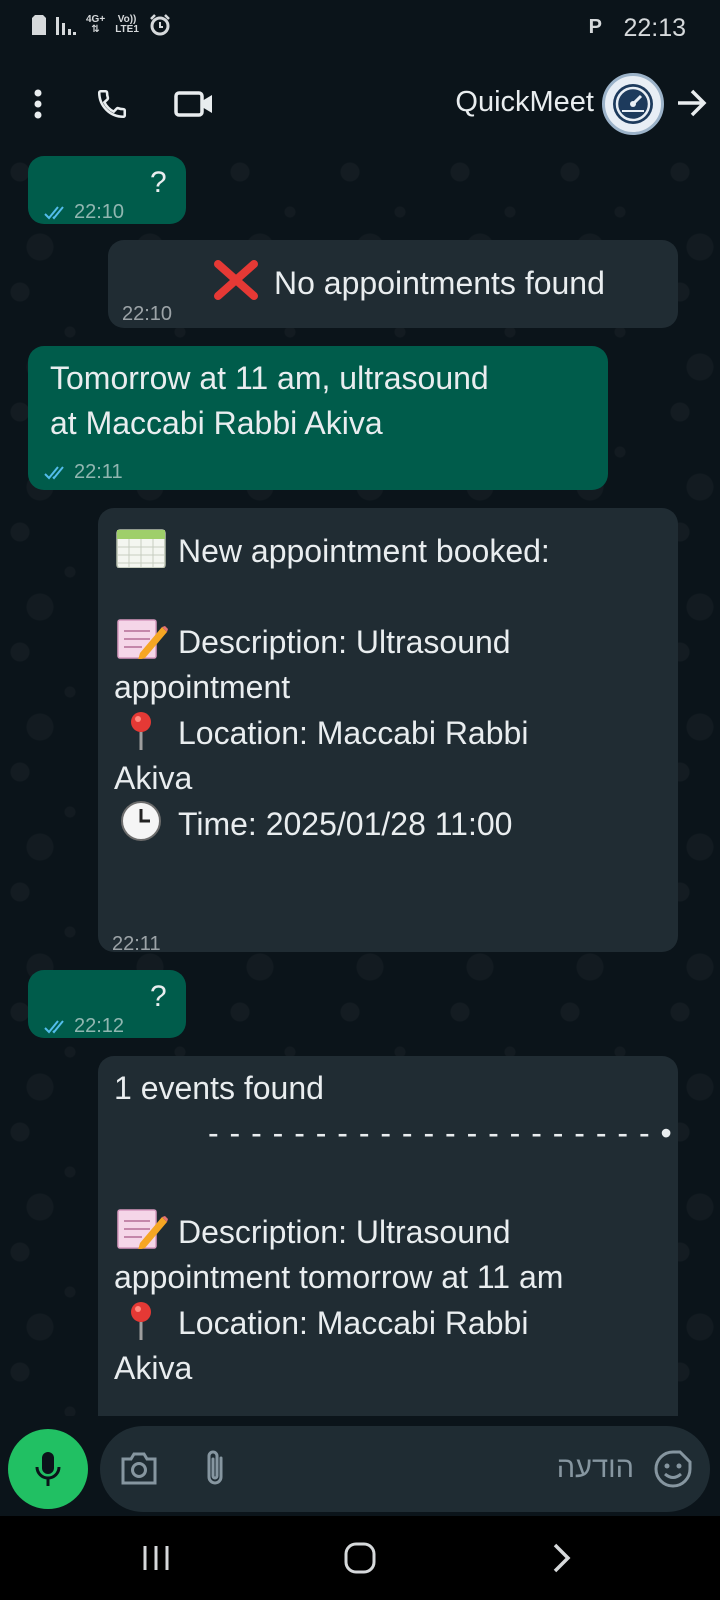  I want to click on recent-apps-icon, so click(156, 1558).